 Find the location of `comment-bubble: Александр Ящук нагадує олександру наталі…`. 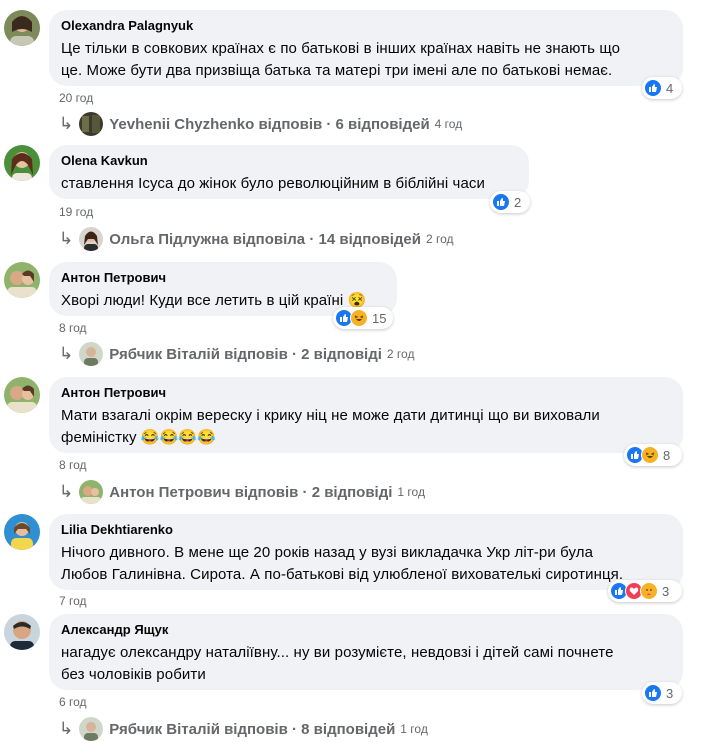

comment-bubble: Александр Ящук нагадує олександру наталі… is located at coordinates (366, 652).